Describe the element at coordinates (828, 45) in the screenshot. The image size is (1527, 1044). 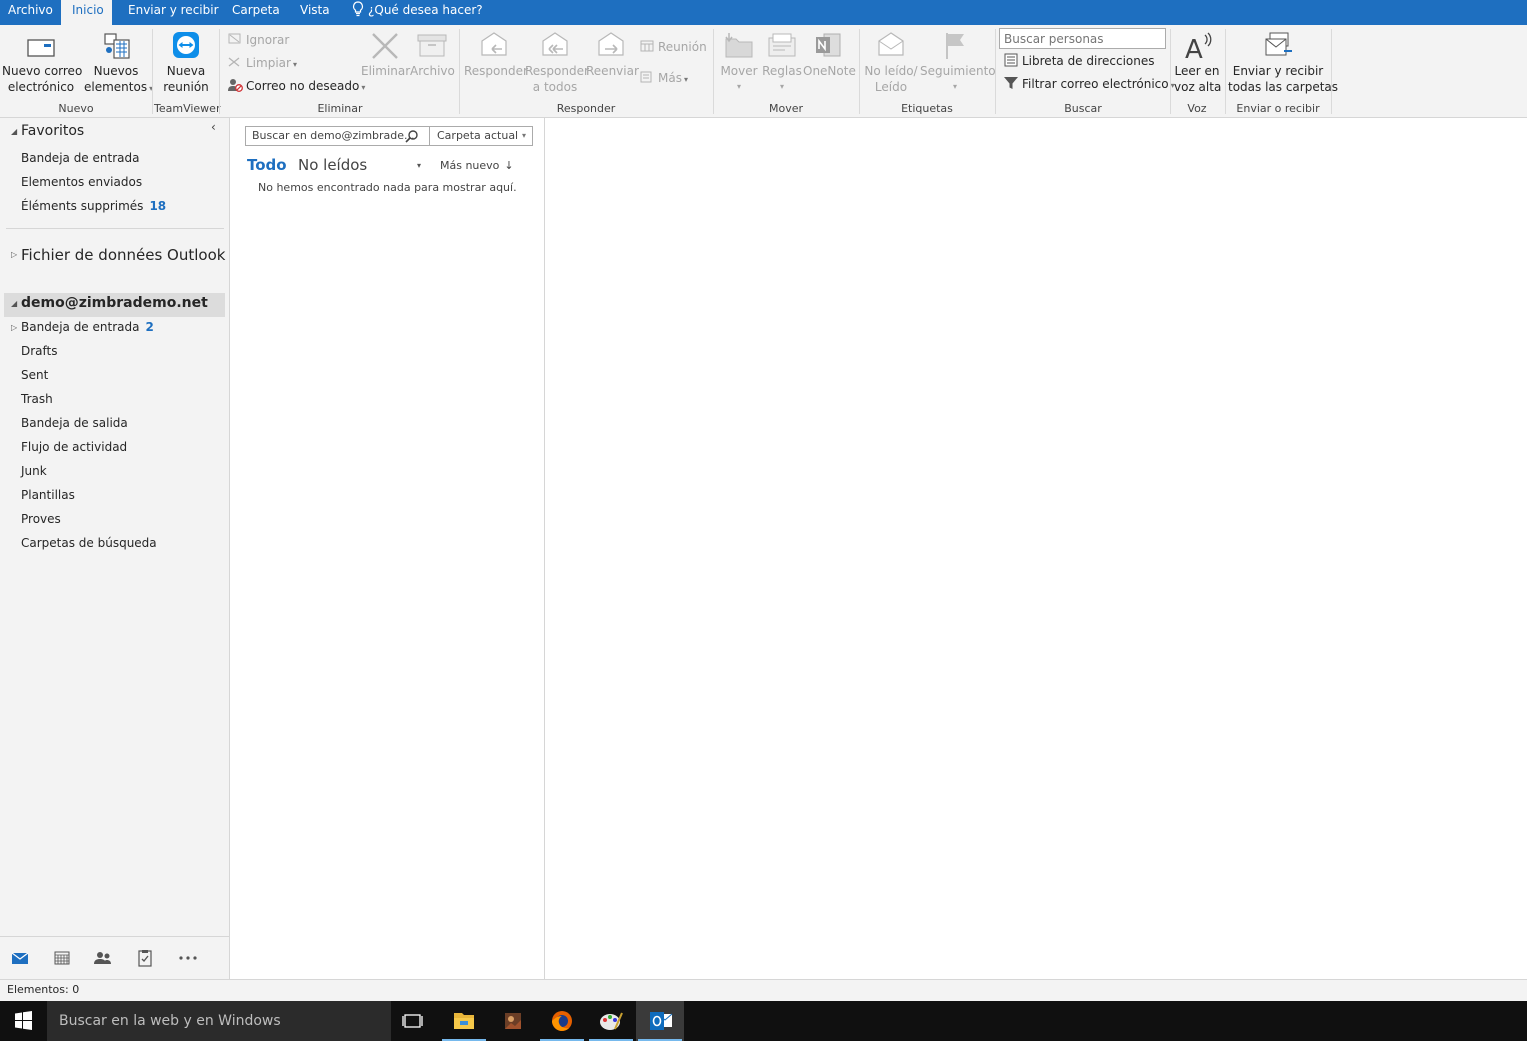
I see `onenote-icon` at that location.